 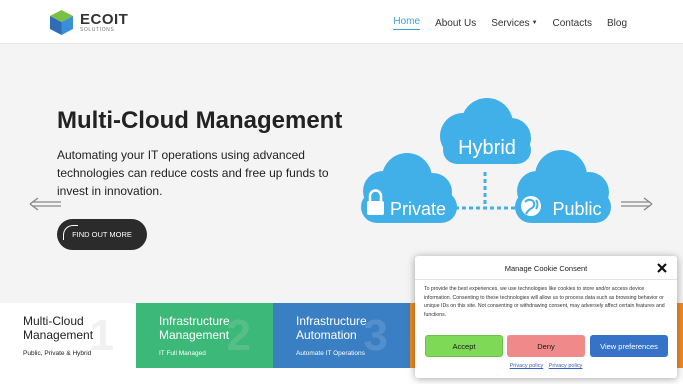 What do you see at coordinates (629, 346) in the screenshot?
I see `view-preferences-button: View preferences` at bounding box center [629, 346].